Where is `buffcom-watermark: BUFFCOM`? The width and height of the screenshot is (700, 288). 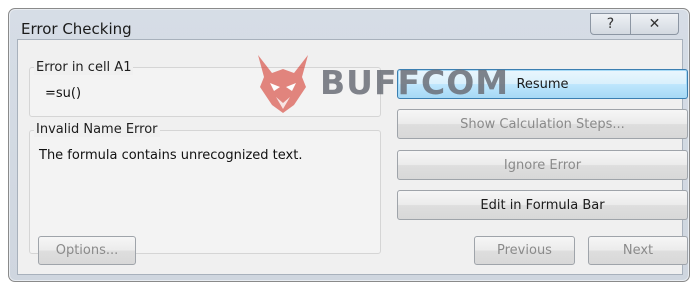
buffcom-watermark: BUFFCOM is located at coordinates (379, 82).